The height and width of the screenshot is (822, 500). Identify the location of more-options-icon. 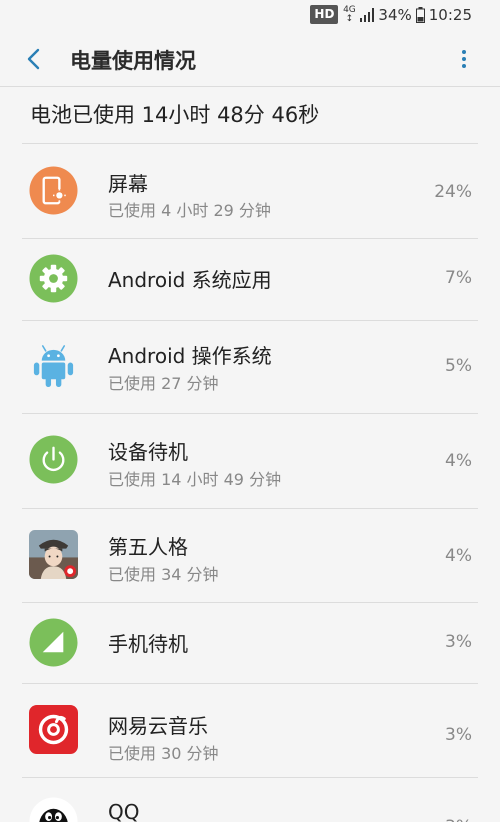
(464, 59).